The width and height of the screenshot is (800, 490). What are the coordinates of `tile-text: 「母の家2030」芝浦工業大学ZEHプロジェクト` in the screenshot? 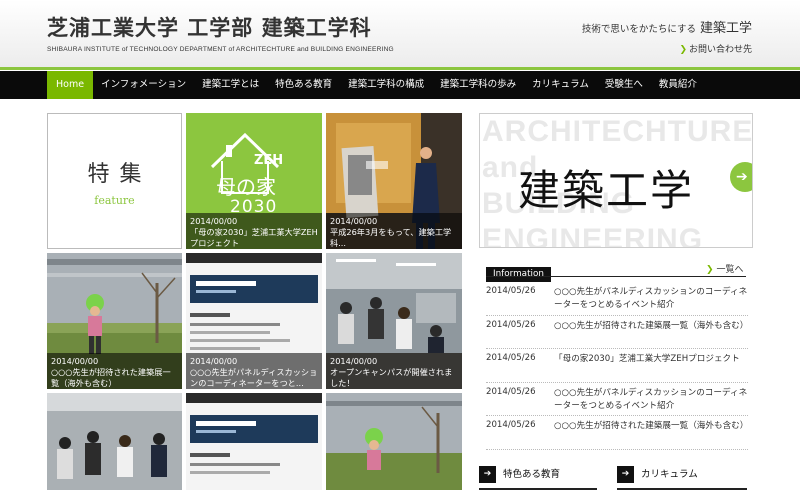 It's located at (254, 237).